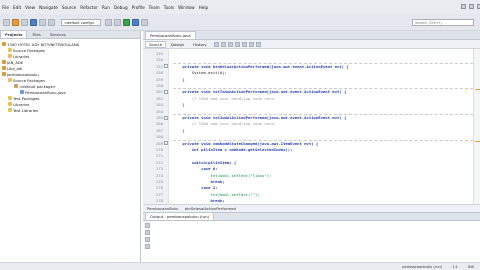 This screenshot has width=480, height=270. What do you see at coordinates (138, 7) in the screenshot?
I see `menu-profile: Profile` at bounding box center [138, 7].